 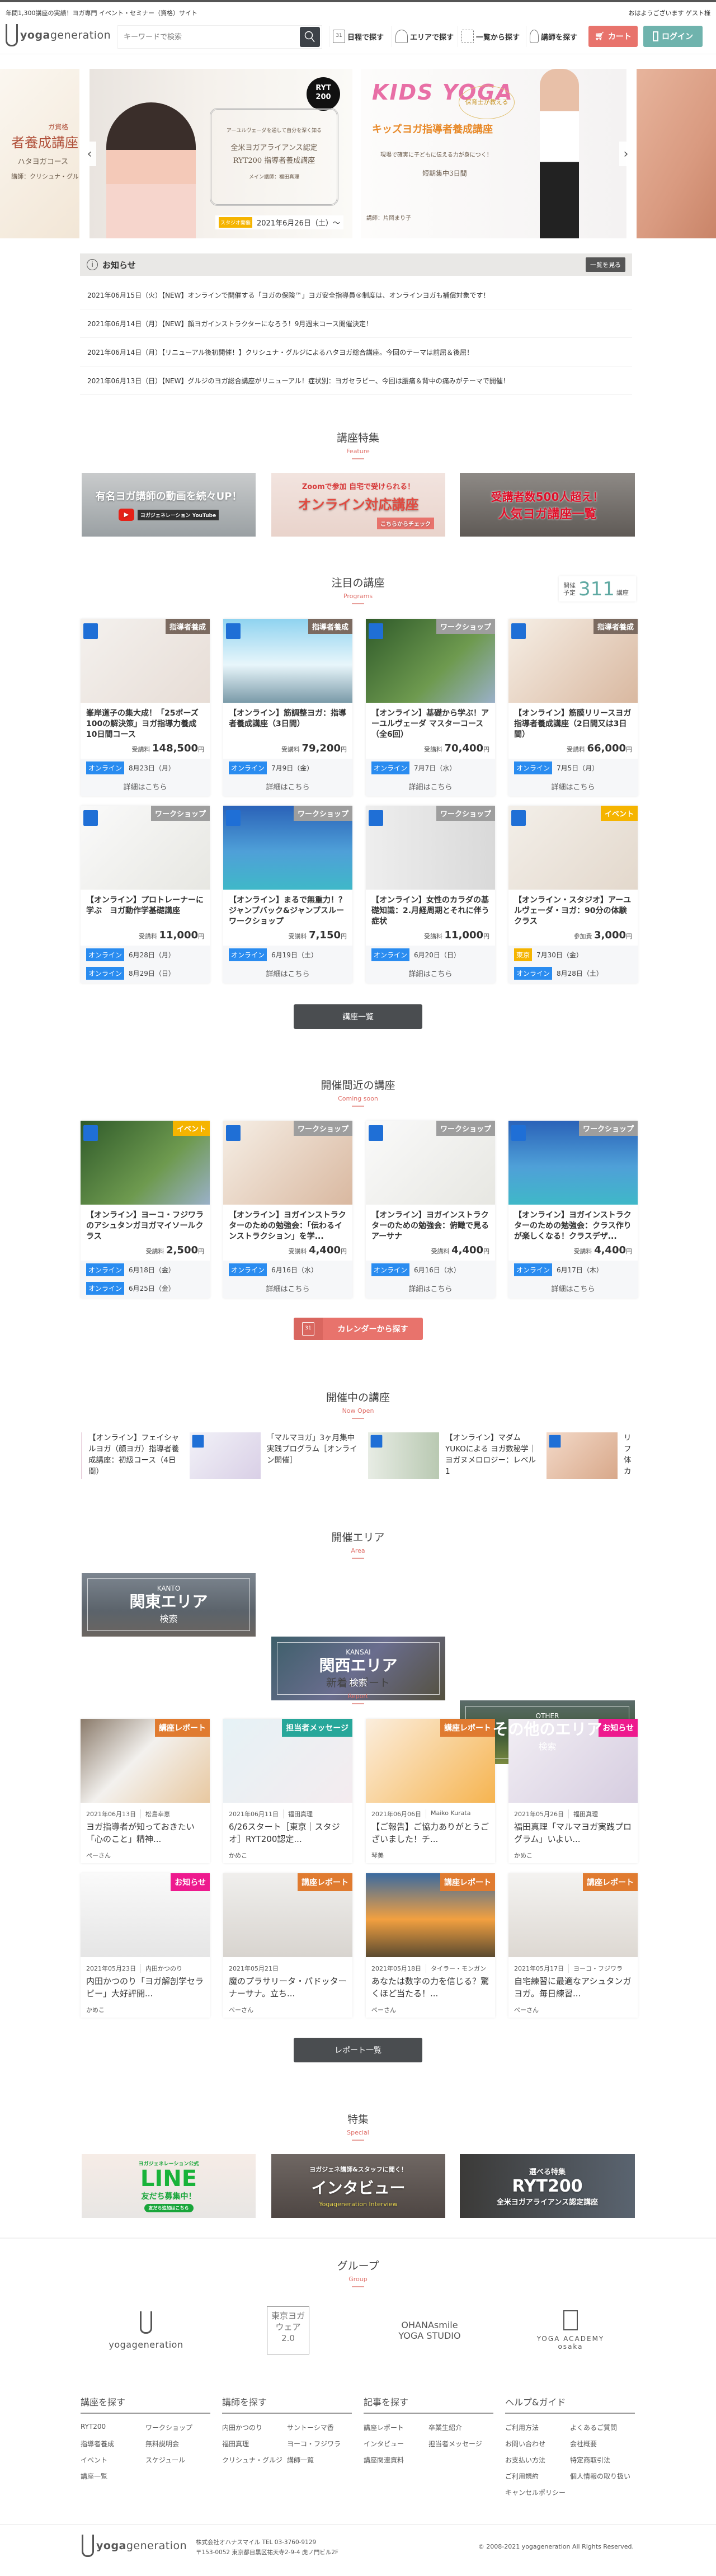 What do you see at coordinates (591, 1455) in the screenshot?
I see `now-open-item: リフ体カ` at bounding box center [591, 1455].